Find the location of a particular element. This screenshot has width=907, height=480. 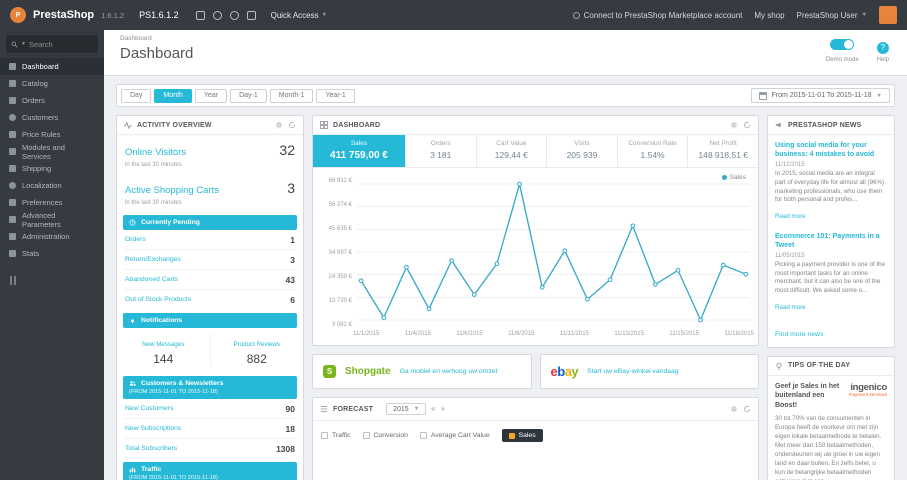

lifesaver-icon is located at coordinates (234, 15).